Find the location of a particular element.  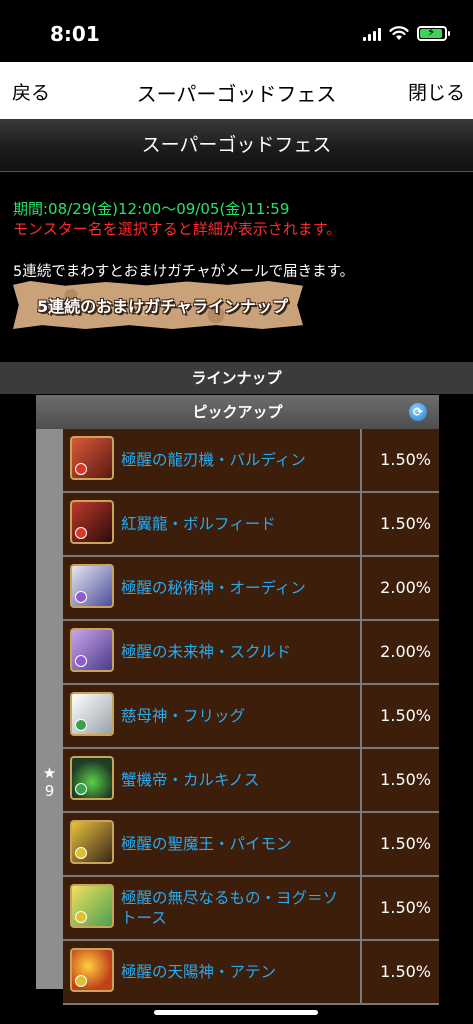

monster-row: 極醒の天陽神・アテン 1.50% is located at coordinates (251, 973).